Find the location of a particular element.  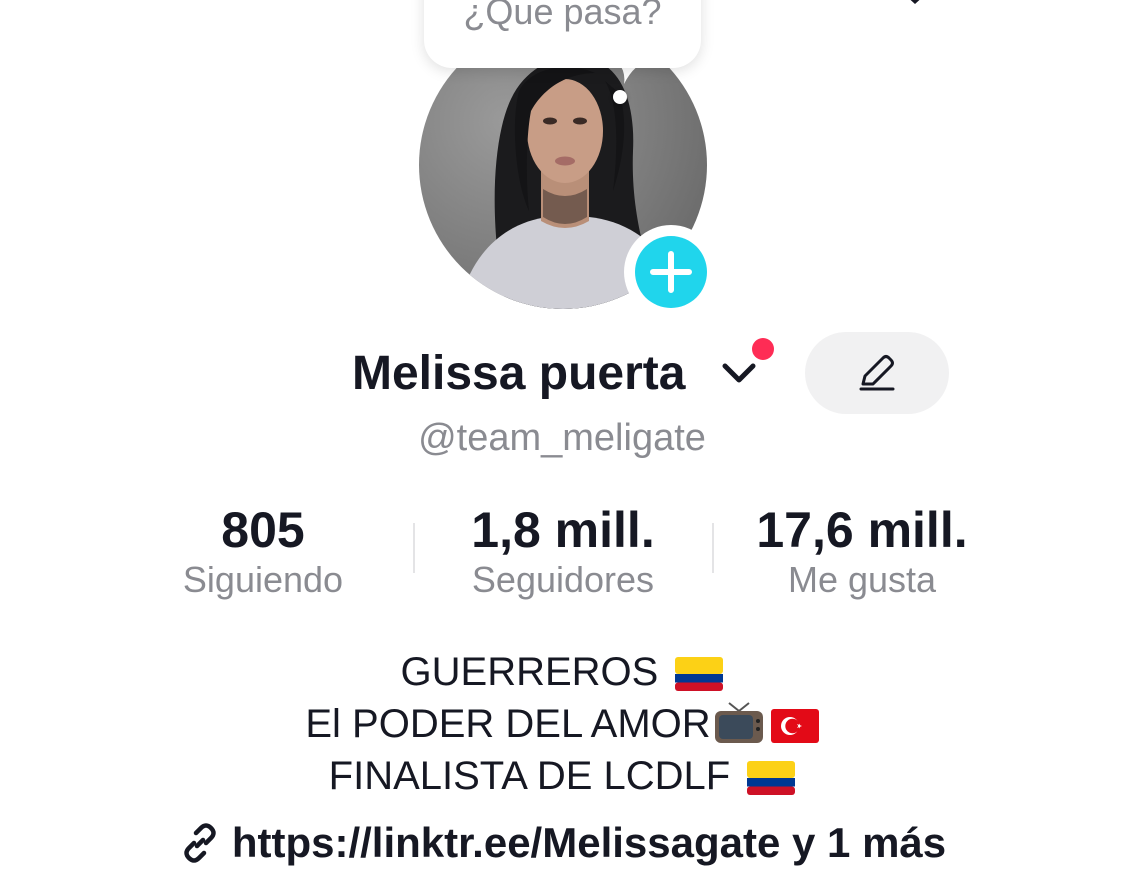

bio-line: FINALISTA DE LCDLF is located at coordinates (562, 776).